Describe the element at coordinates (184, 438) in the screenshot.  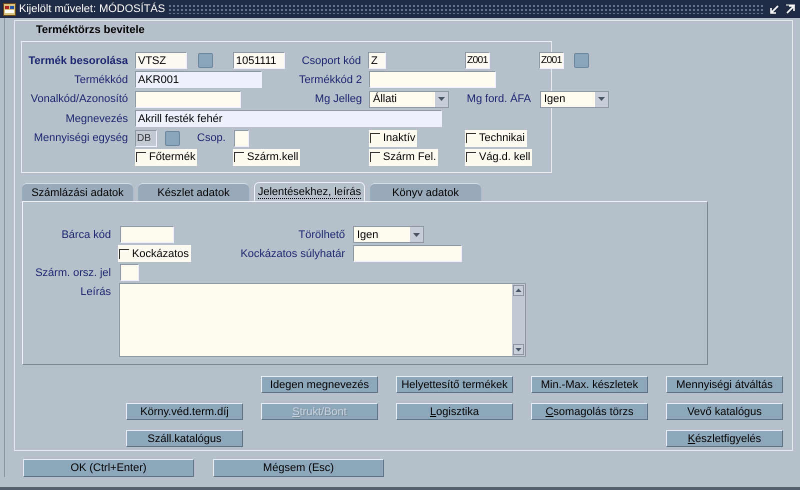
I see `action-button: Száll.katalógus` at that location.